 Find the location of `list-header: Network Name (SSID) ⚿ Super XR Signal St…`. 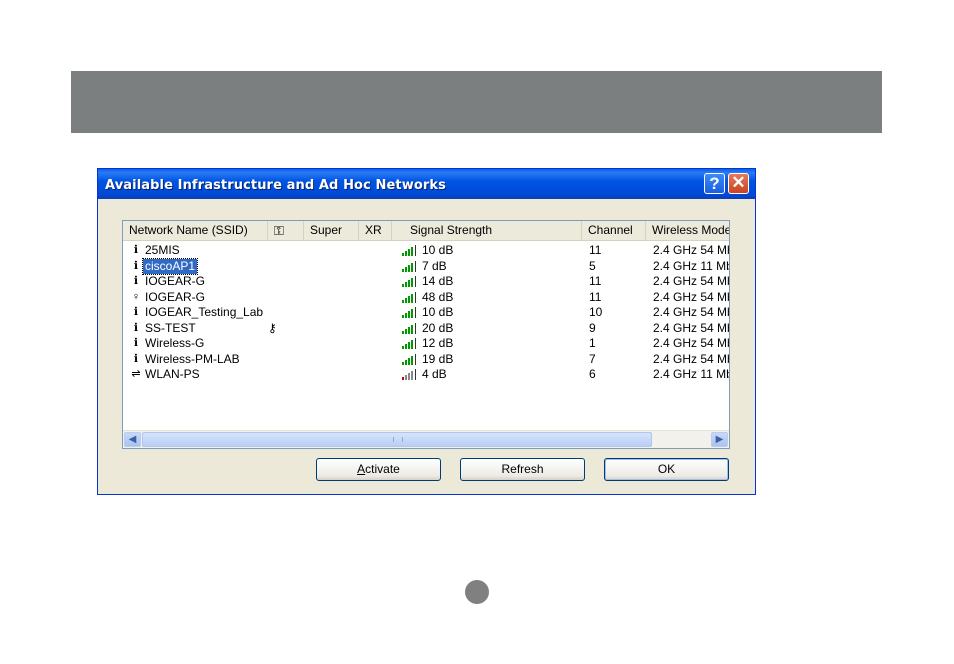

list-header: Network Name (SSID) ⚿ Super XR Signal St… is located at coordinates (426, 231).